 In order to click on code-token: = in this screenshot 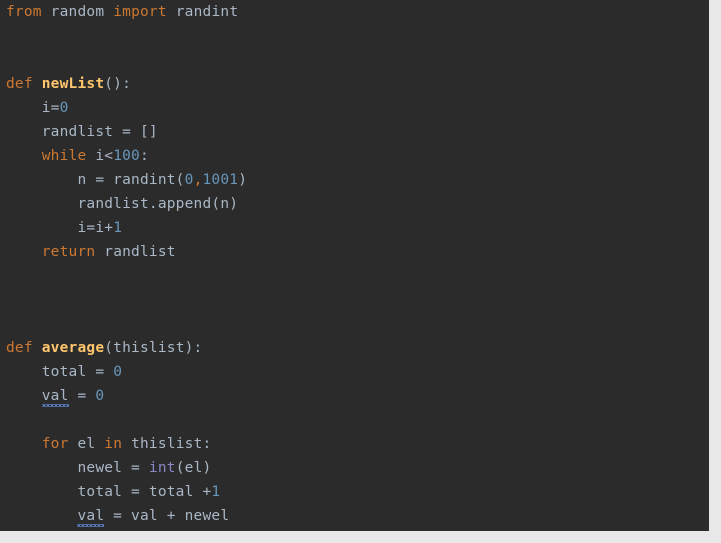, I will do `click(82, 396)`.